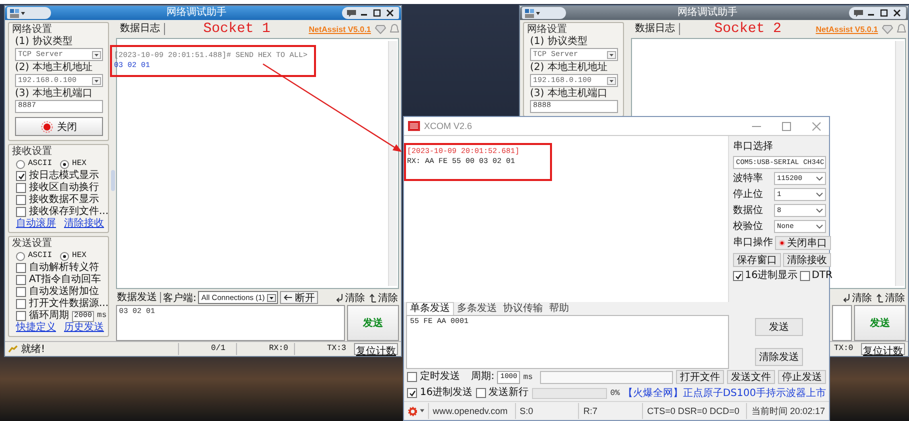 The image size is (909, 421). What do you see at coordinates (606, 377) in the screenshot?
I see `file-path-field` at bounding box center [606, 377].